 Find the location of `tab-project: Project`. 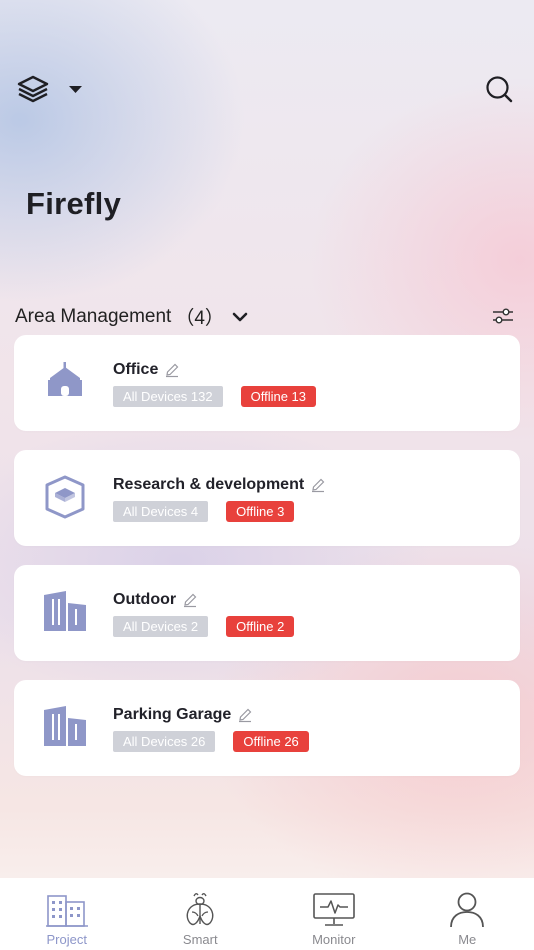

tab-project: Project is located at coordinates (67, 914).